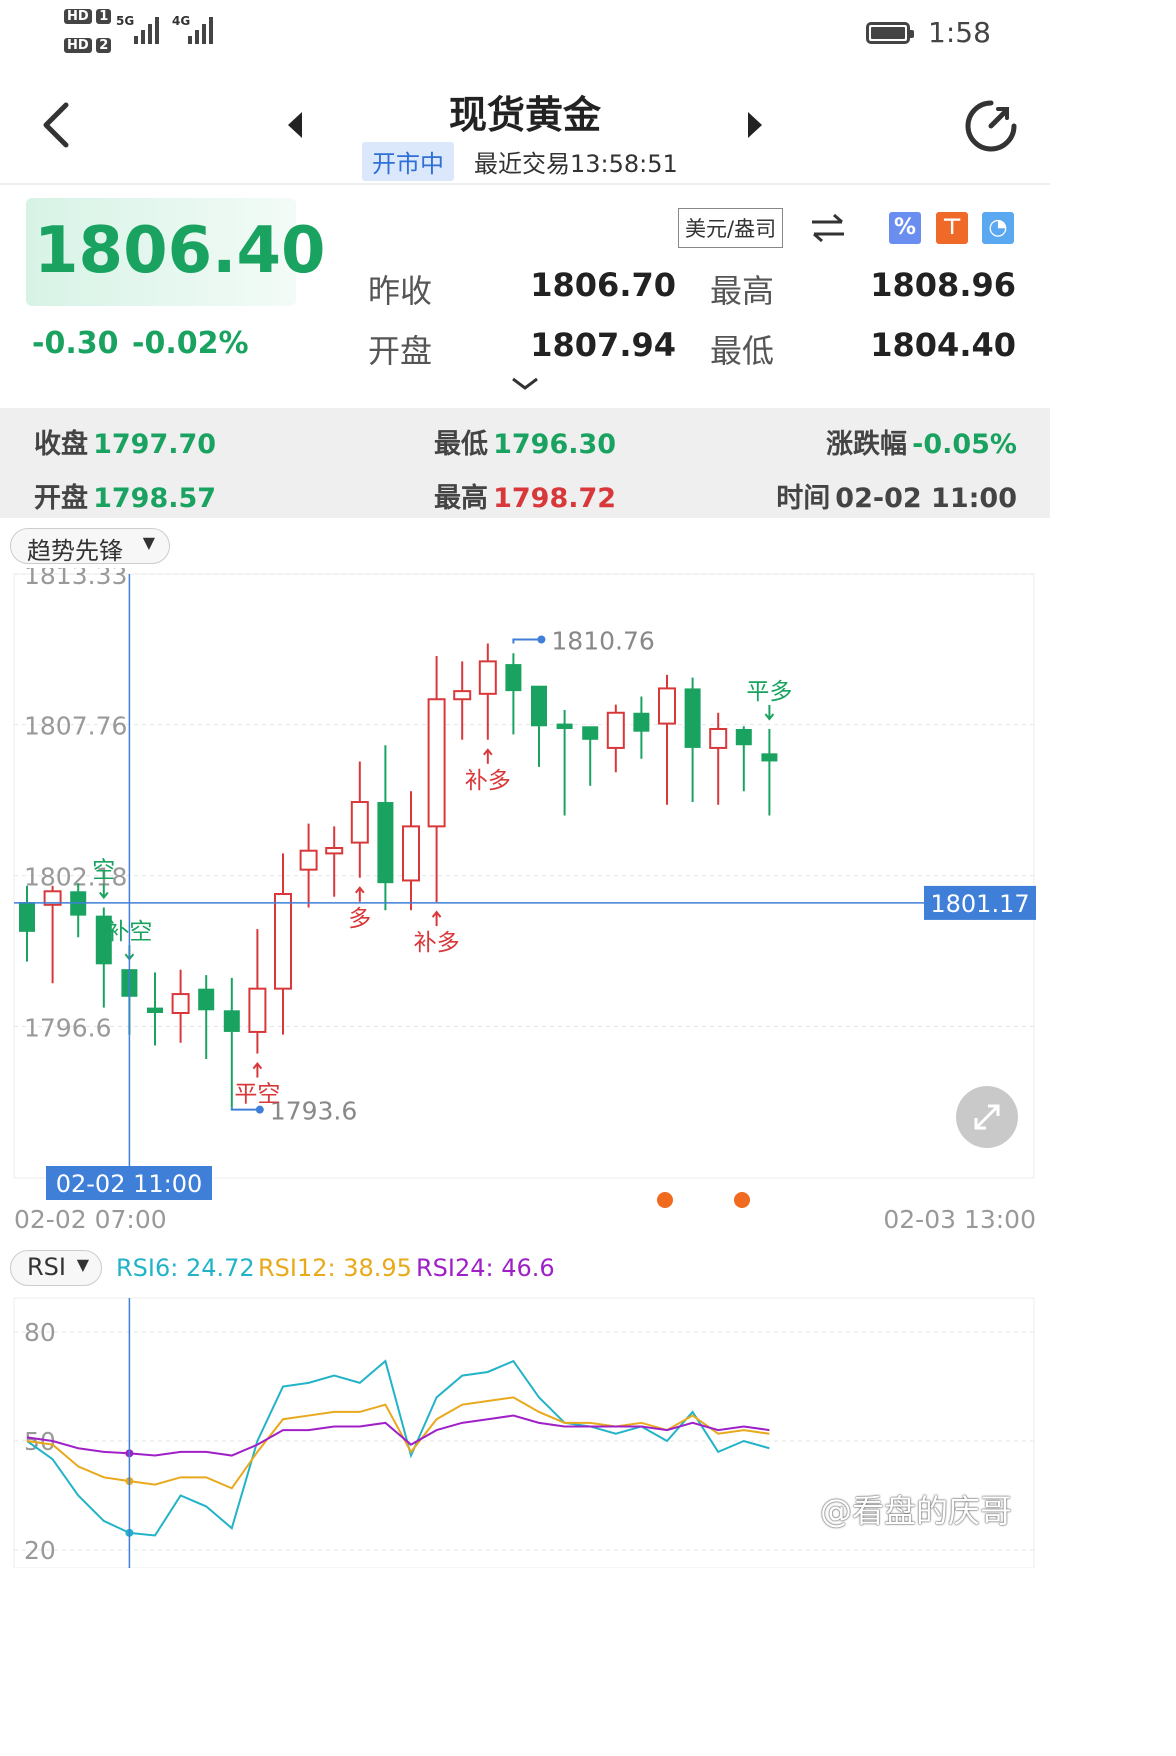  I want to click on watermark: @看盘的庆哥, so click(916, 1511).